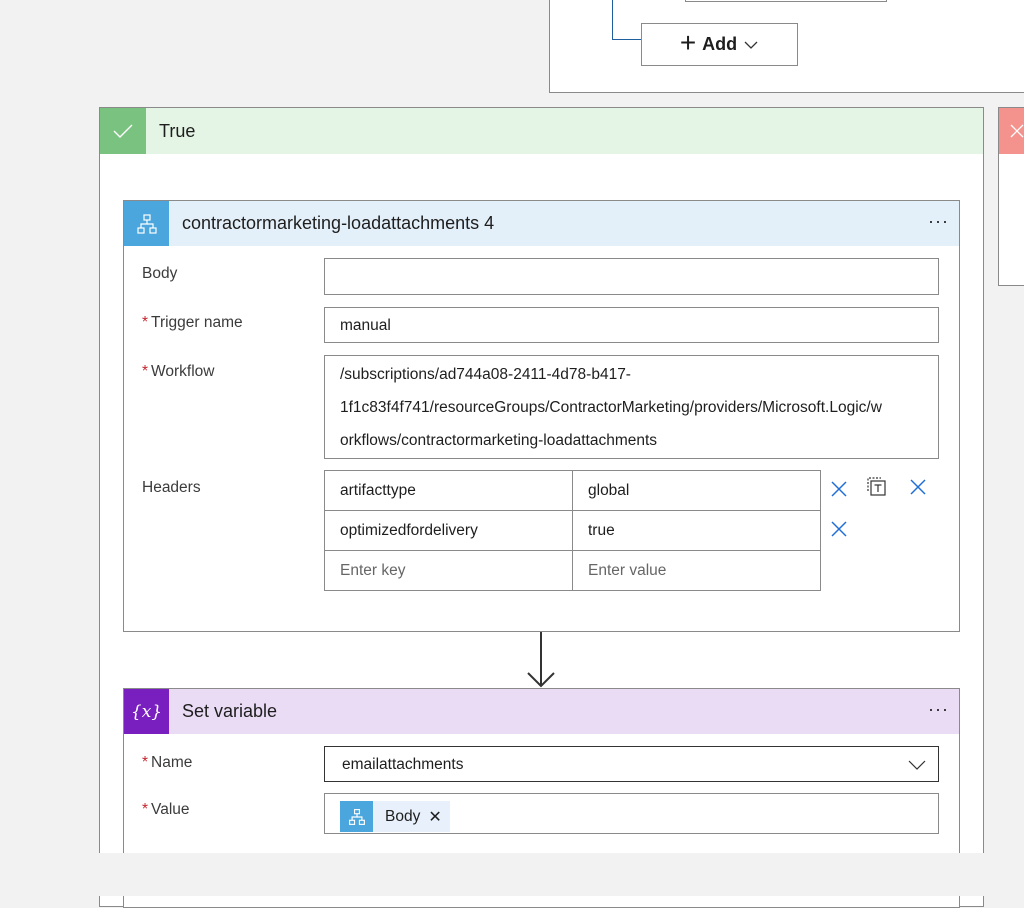 This screenshot has height=908, width=1024. I want to click on true-branch-header: True, so click(541, 131).